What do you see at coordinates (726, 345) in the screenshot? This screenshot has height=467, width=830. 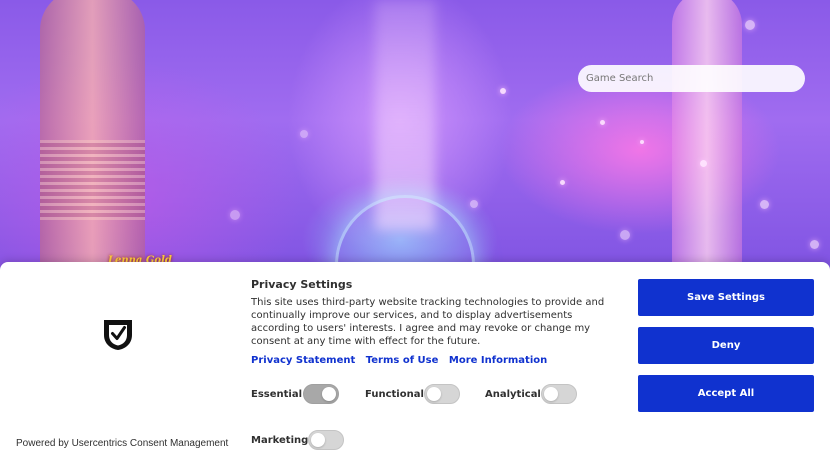 I see `deny-button: Deny` at bounding box center [726, 345].